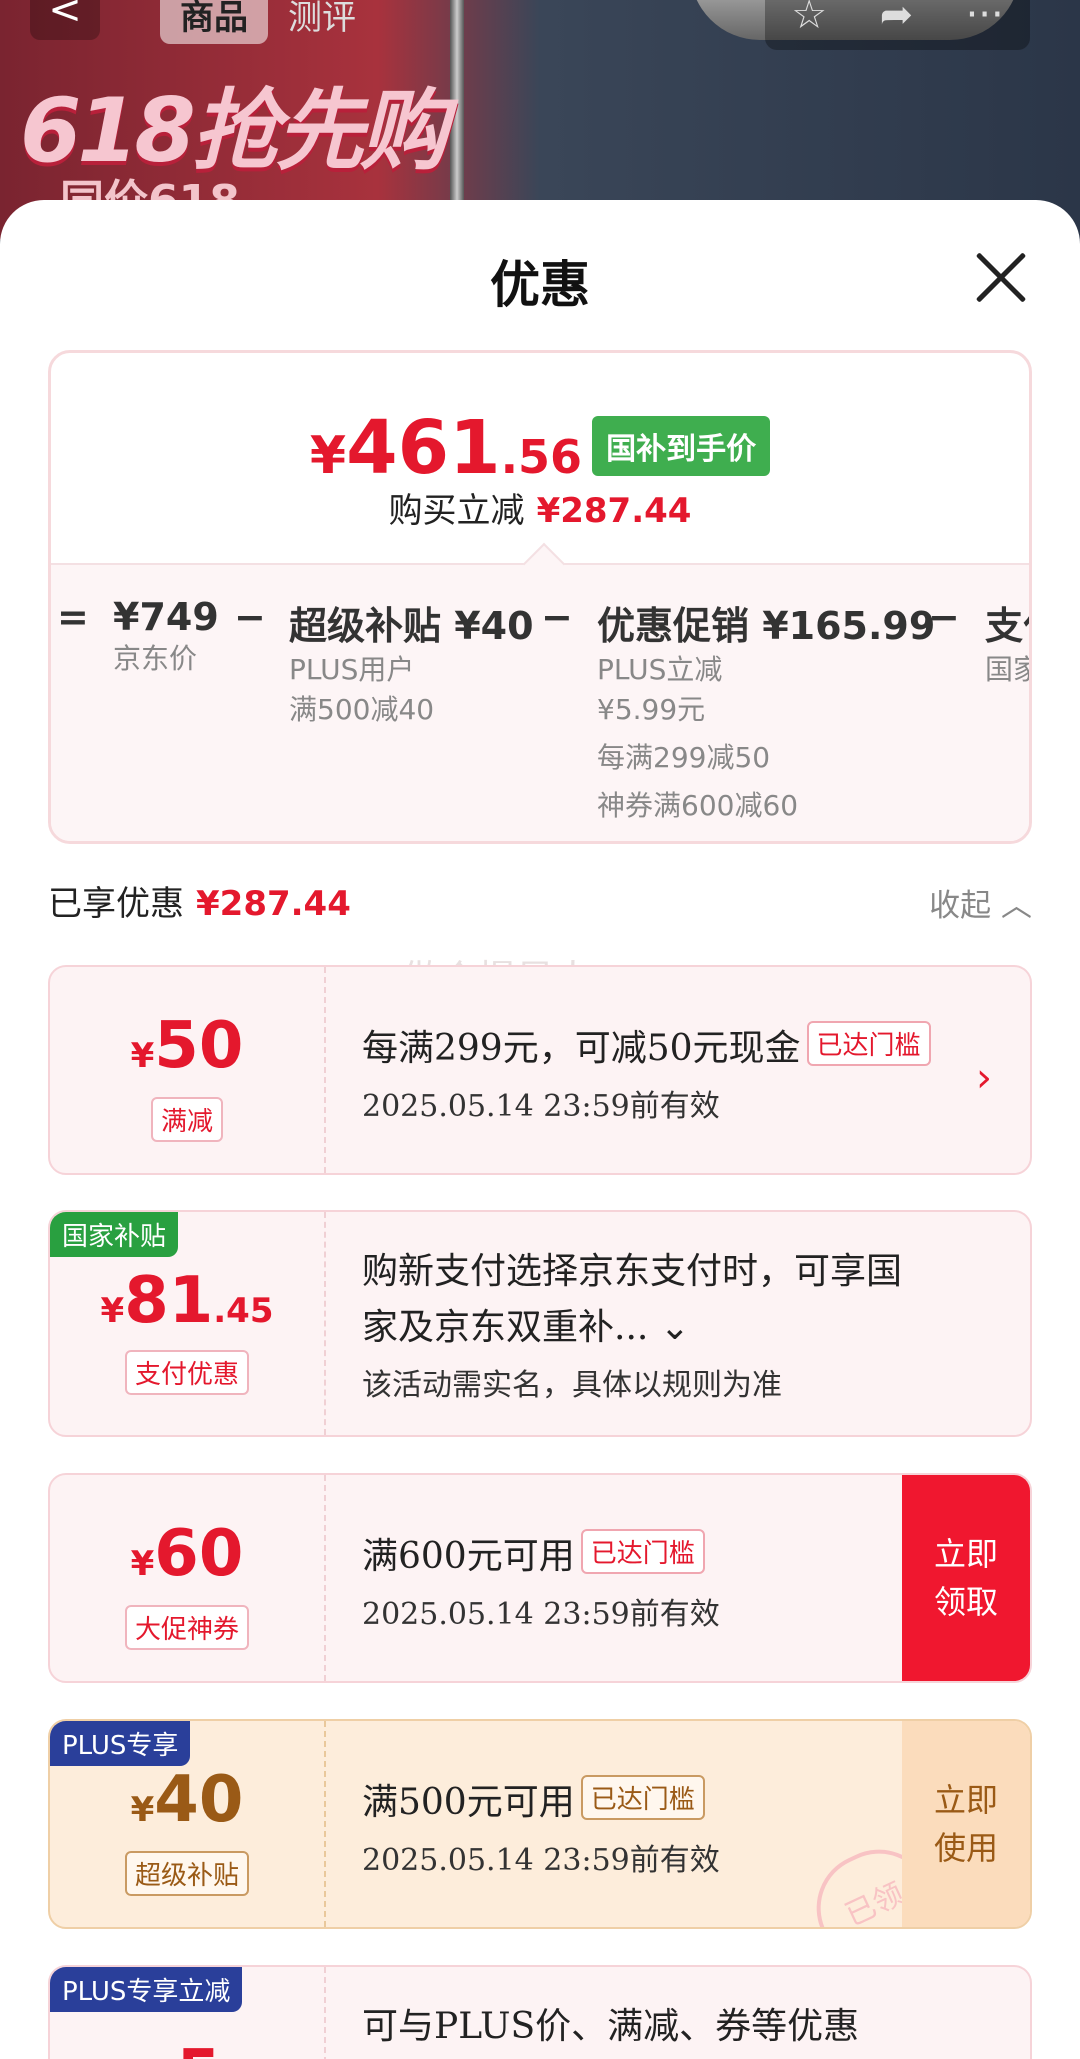 The height and width of the screenshot is (2059, 1080). Describe the element at coordinates (626, 1580) in the screenshot. I see `coupon-details: 满600元可用 已达门槛 2025.05.14 23:59前有效` at that location.